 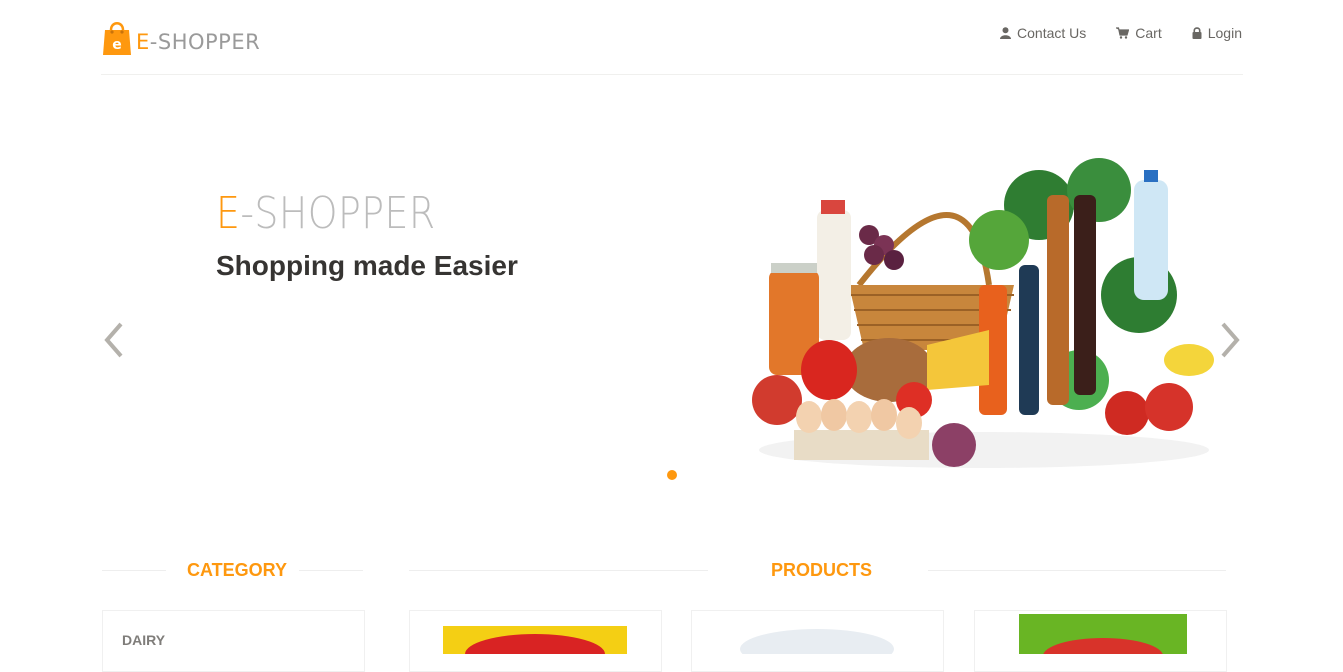 I want to click on site-logo: e E-SHOPPER, so click(x=181, y=36).